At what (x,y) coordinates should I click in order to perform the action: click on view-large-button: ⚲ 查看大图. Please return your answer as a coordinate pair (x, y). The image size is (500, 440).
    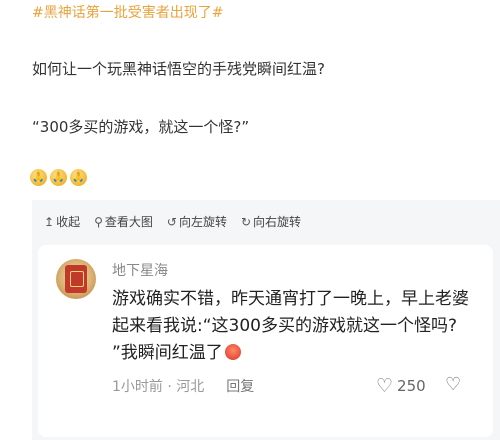
    Looking at the image, I should click on (123, 221).